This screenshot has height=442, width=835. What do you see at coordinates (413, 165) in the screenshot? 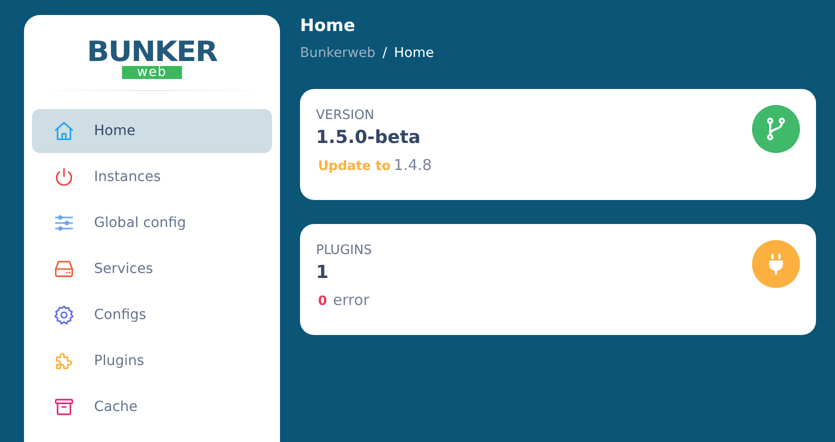
I see `latest-version: 1.4.8` at bounding box center [413, 165].